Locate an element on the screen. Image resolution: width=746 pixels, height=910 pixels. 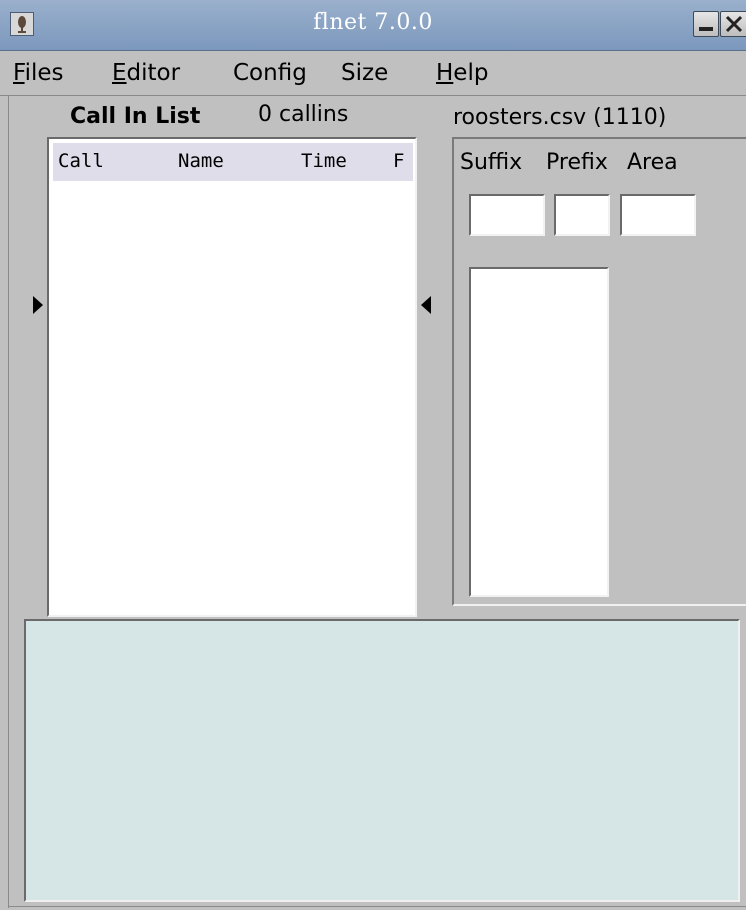
calllist-title: Call In List is located at coordinates (135, 116).